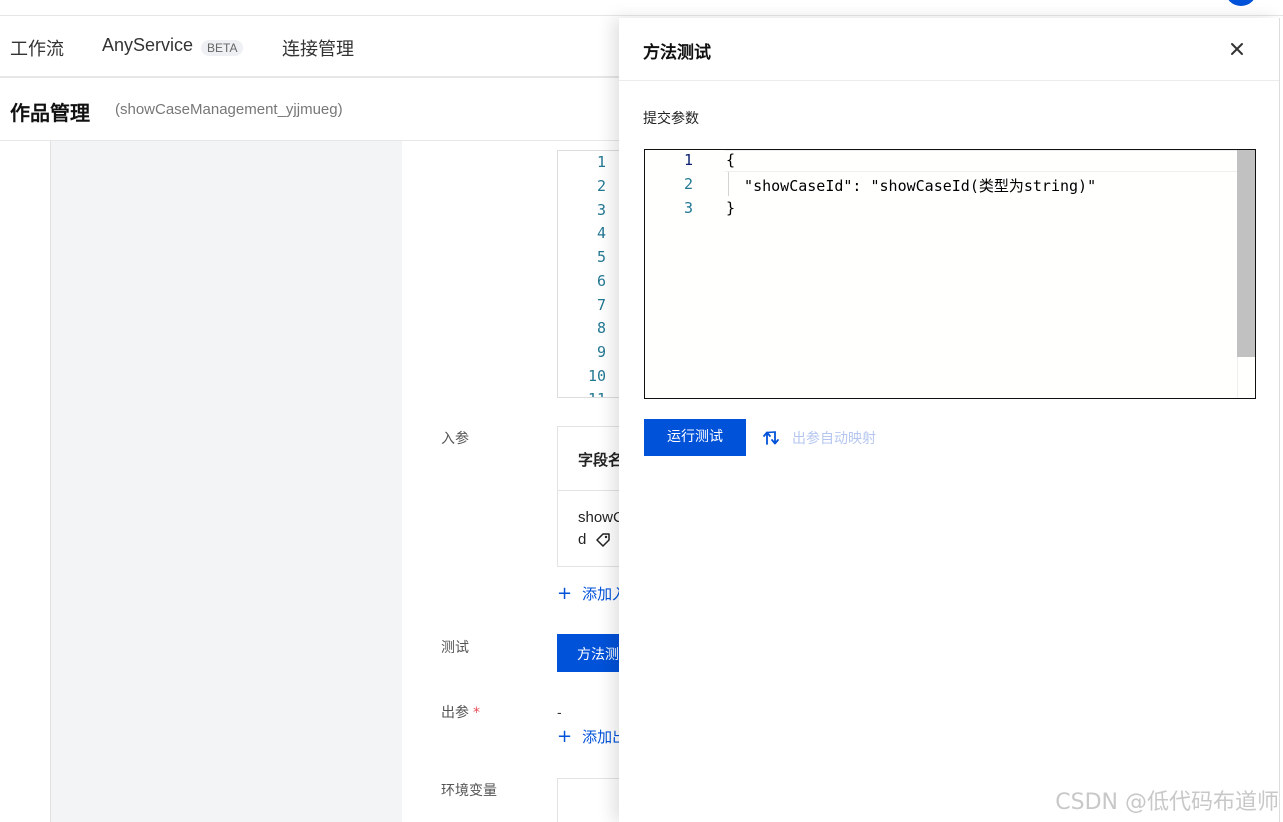 This screenshot has height=822, width=1283. Describe the element at coordinates (601, 233) in the screenshot. I see `line-number: 4` at that location.